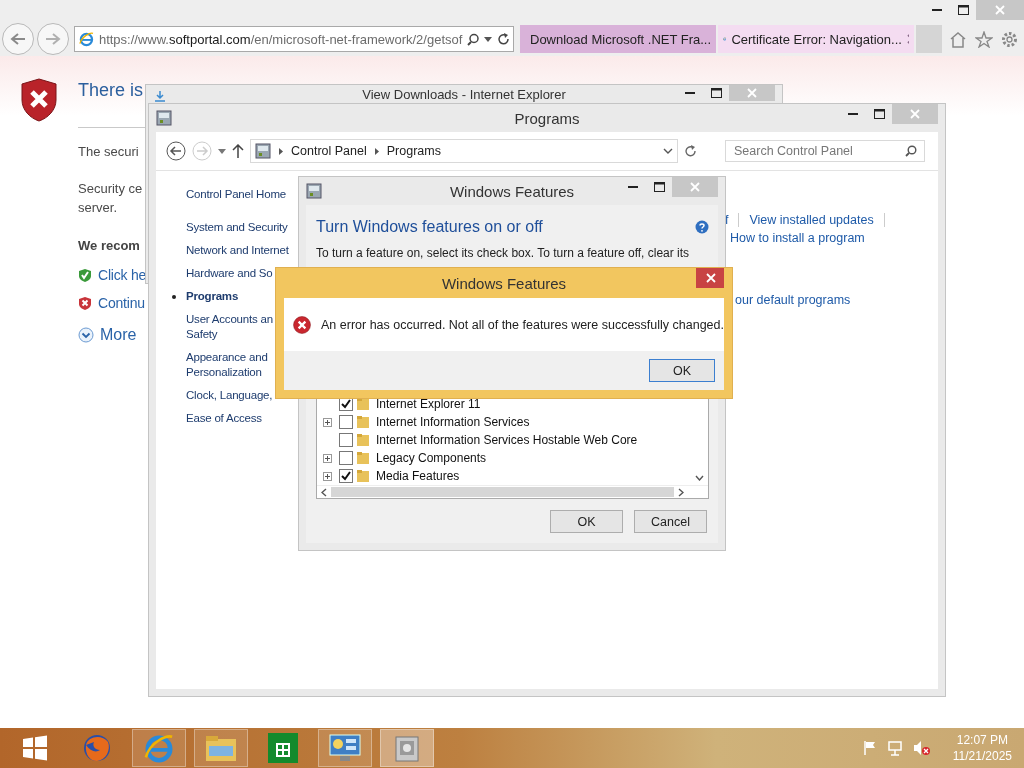 The height and width of the screenshot is (768, 1024). Describe the element at coordinates (108, 152) in the screenshot. I see `page-text: The securi` at that location.